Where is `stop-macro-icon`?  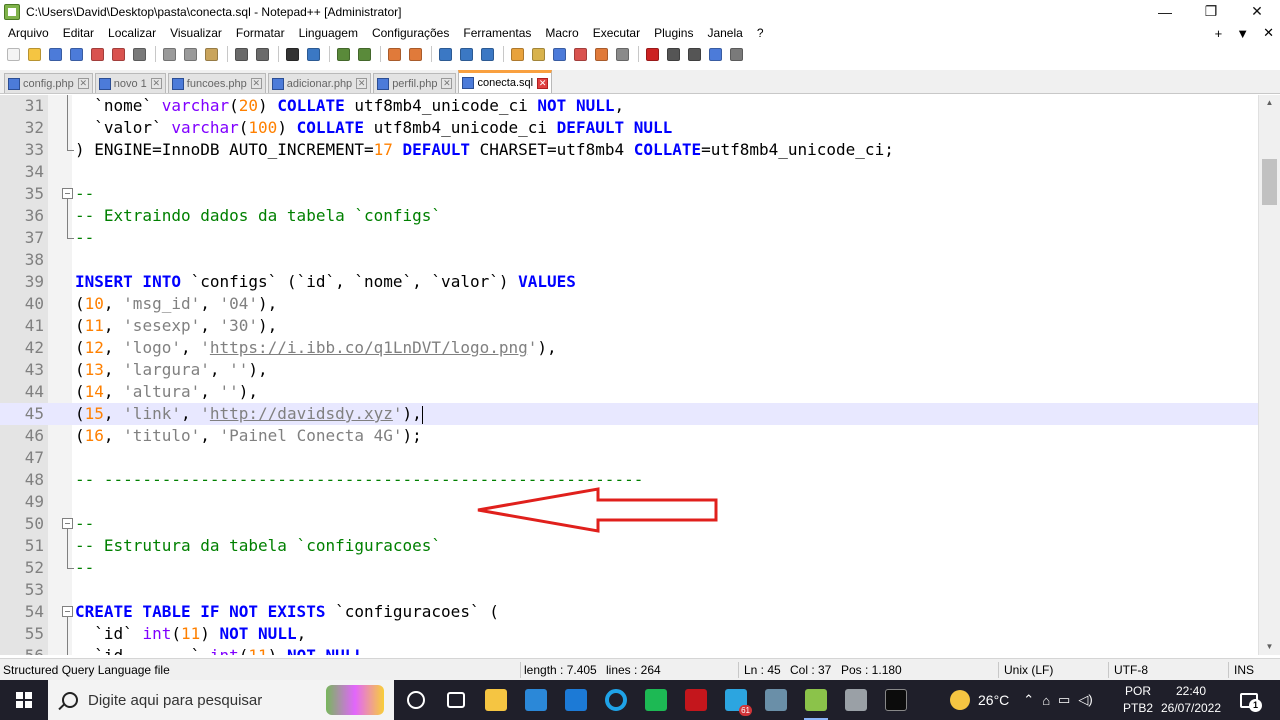
stop-macro-icon is located at coordinates (673, 54).